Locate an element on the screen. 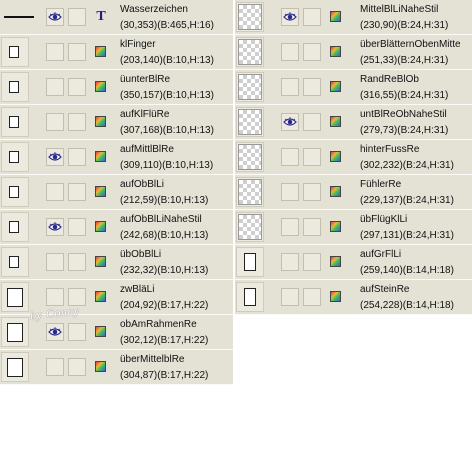  layer-name: Wasserzeichen is located at coordinates (154, 9).